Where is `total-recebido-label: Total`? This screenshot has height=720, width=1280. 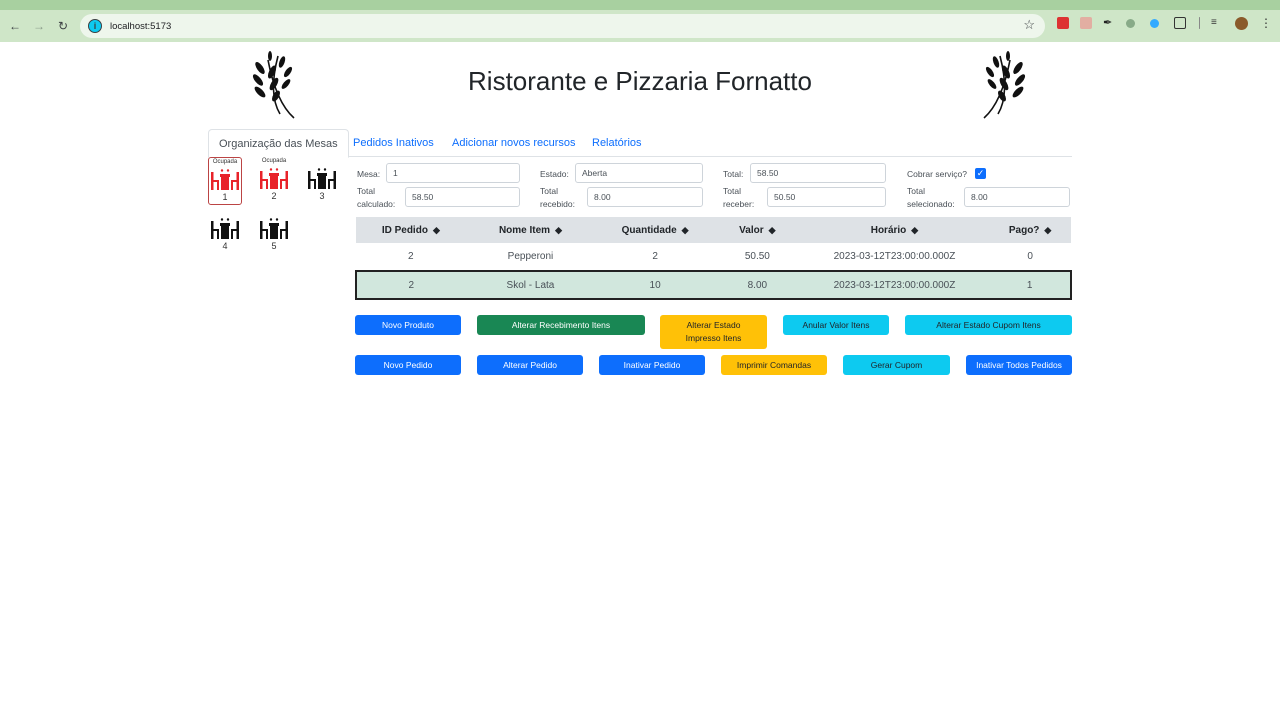 total-recebido-label: Total is located at coordinates (549, 191).